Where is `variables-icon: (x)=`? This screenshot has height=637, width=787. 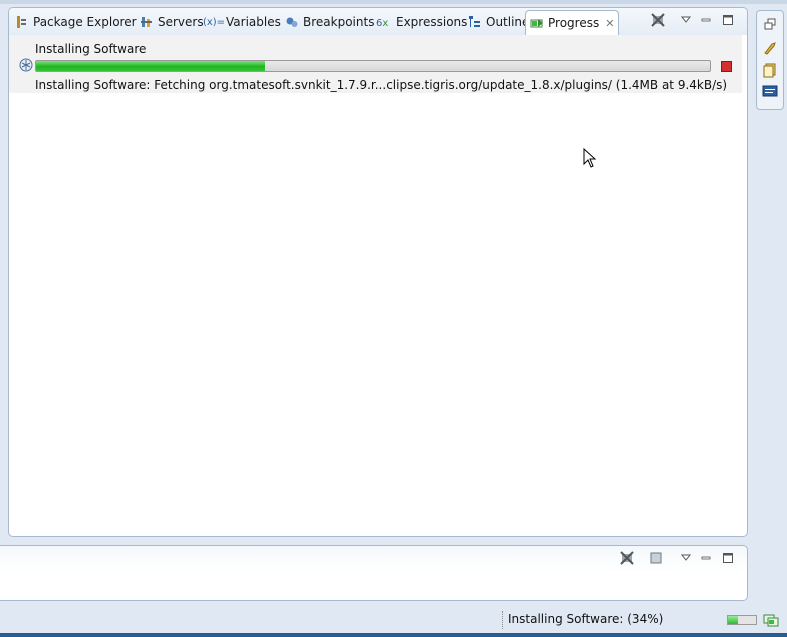
variables-icon: (x)= is located at coordinates (214, 22).